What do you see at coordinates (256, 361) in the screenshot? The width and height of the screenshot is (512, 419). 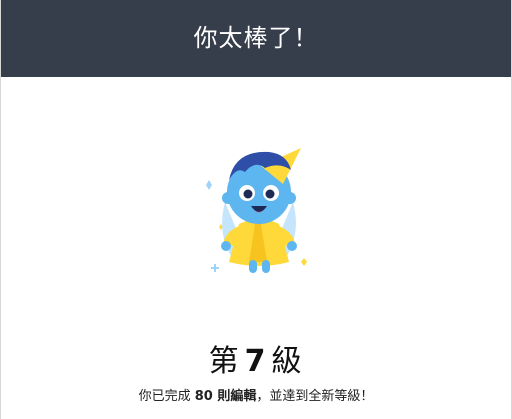 I see `level-number: 7` at bounding box center [256, 361].